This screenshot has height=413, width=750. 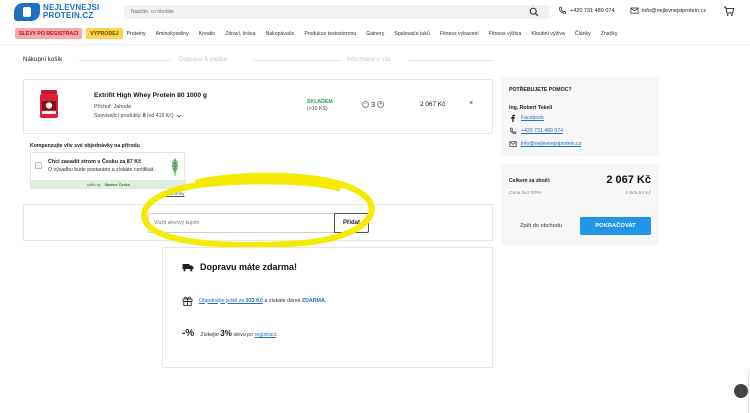 I want to click on search-input, so click(x=314, y=12).